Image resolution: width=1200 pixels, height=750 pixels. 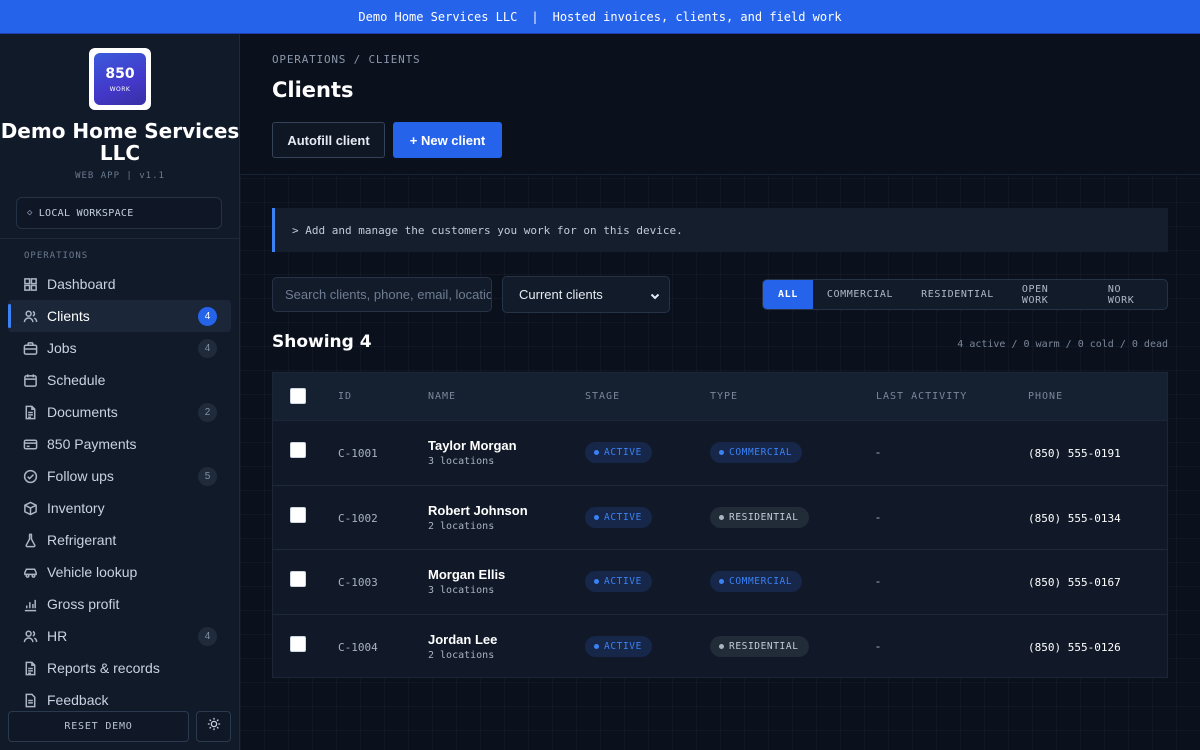 What do you see at coordinates (1074, 582) in the screenshot?
I see `client-phone: (850) 555-0167` at bounding box center [1074, 582].